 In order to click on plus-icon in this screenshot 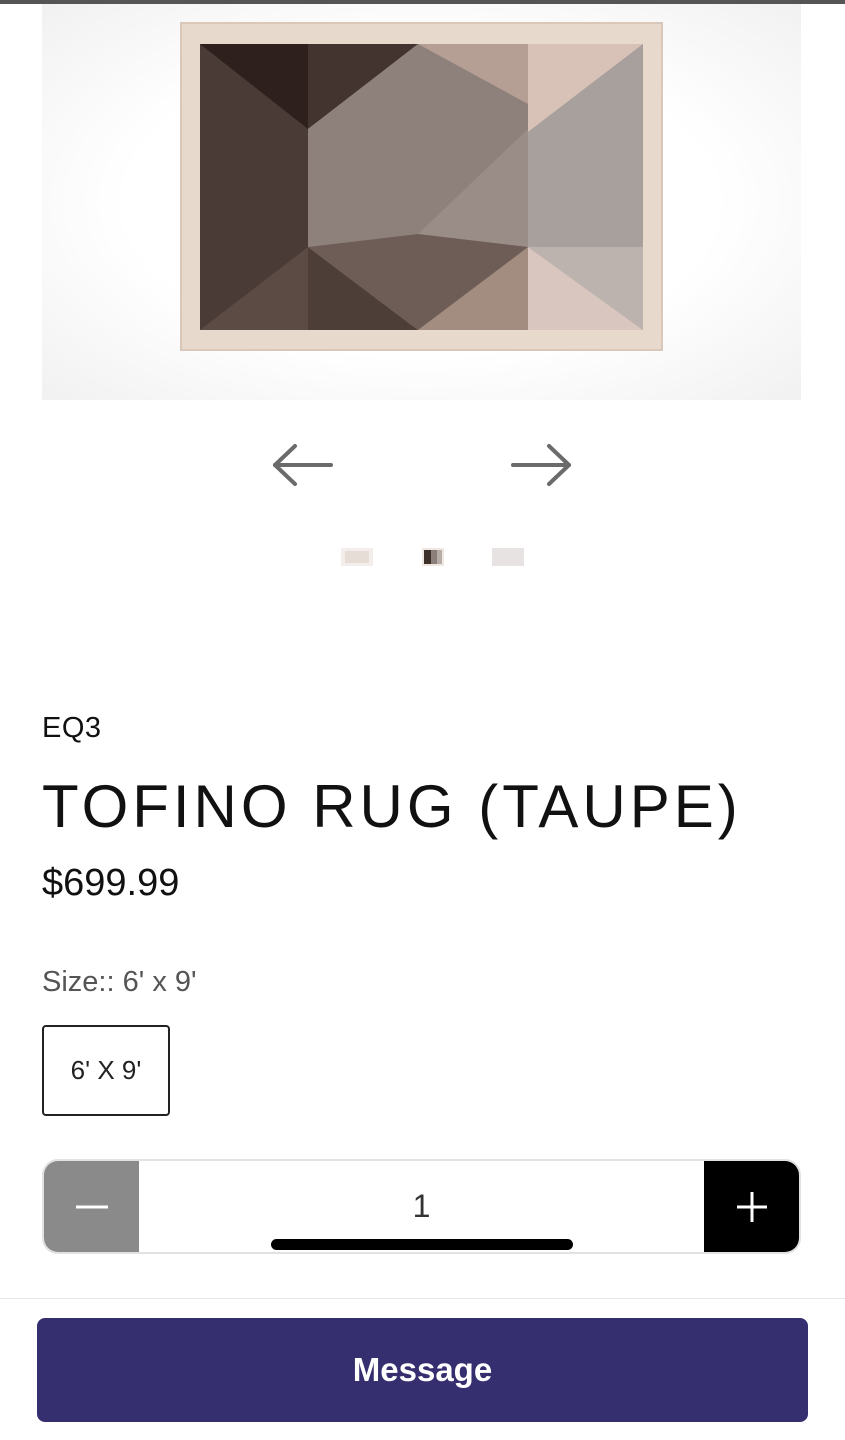, I will do `click(751, 1206)`.